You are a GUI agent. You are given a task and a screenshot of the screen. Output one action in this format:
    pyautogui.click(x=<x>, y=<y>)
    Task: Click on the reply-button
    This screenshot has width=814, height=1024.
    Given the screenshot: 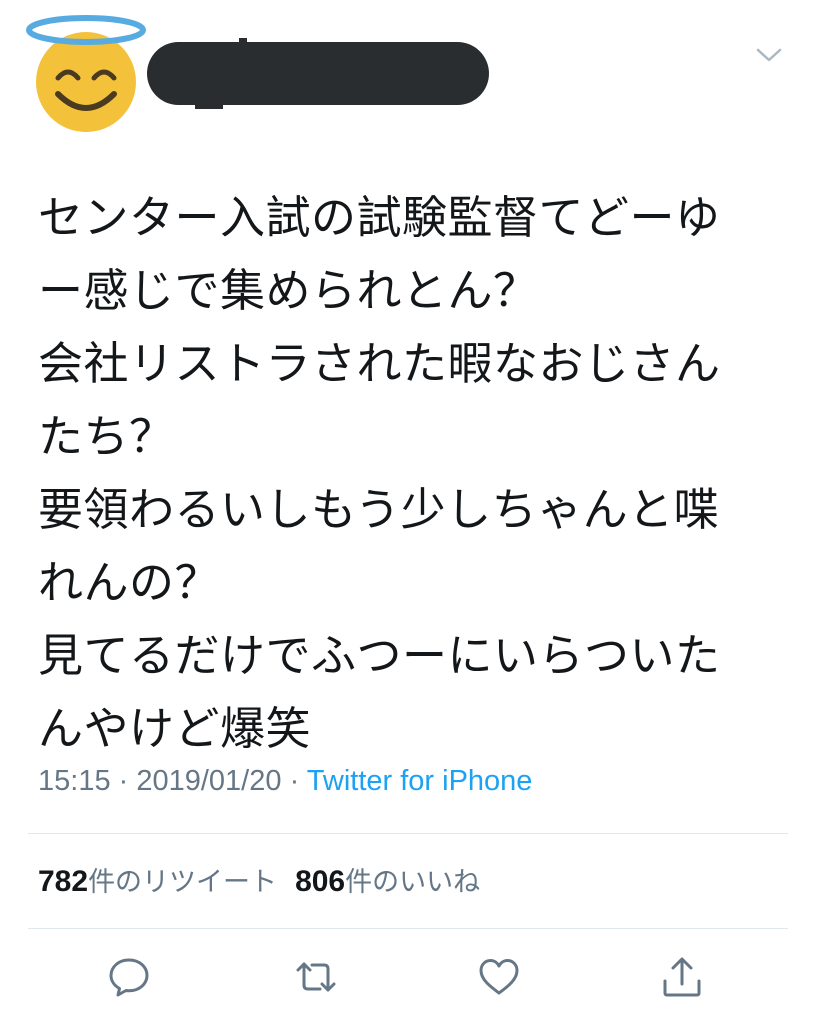 What is the action you would take?
    pyautogui.click(x=129, y=977)
    